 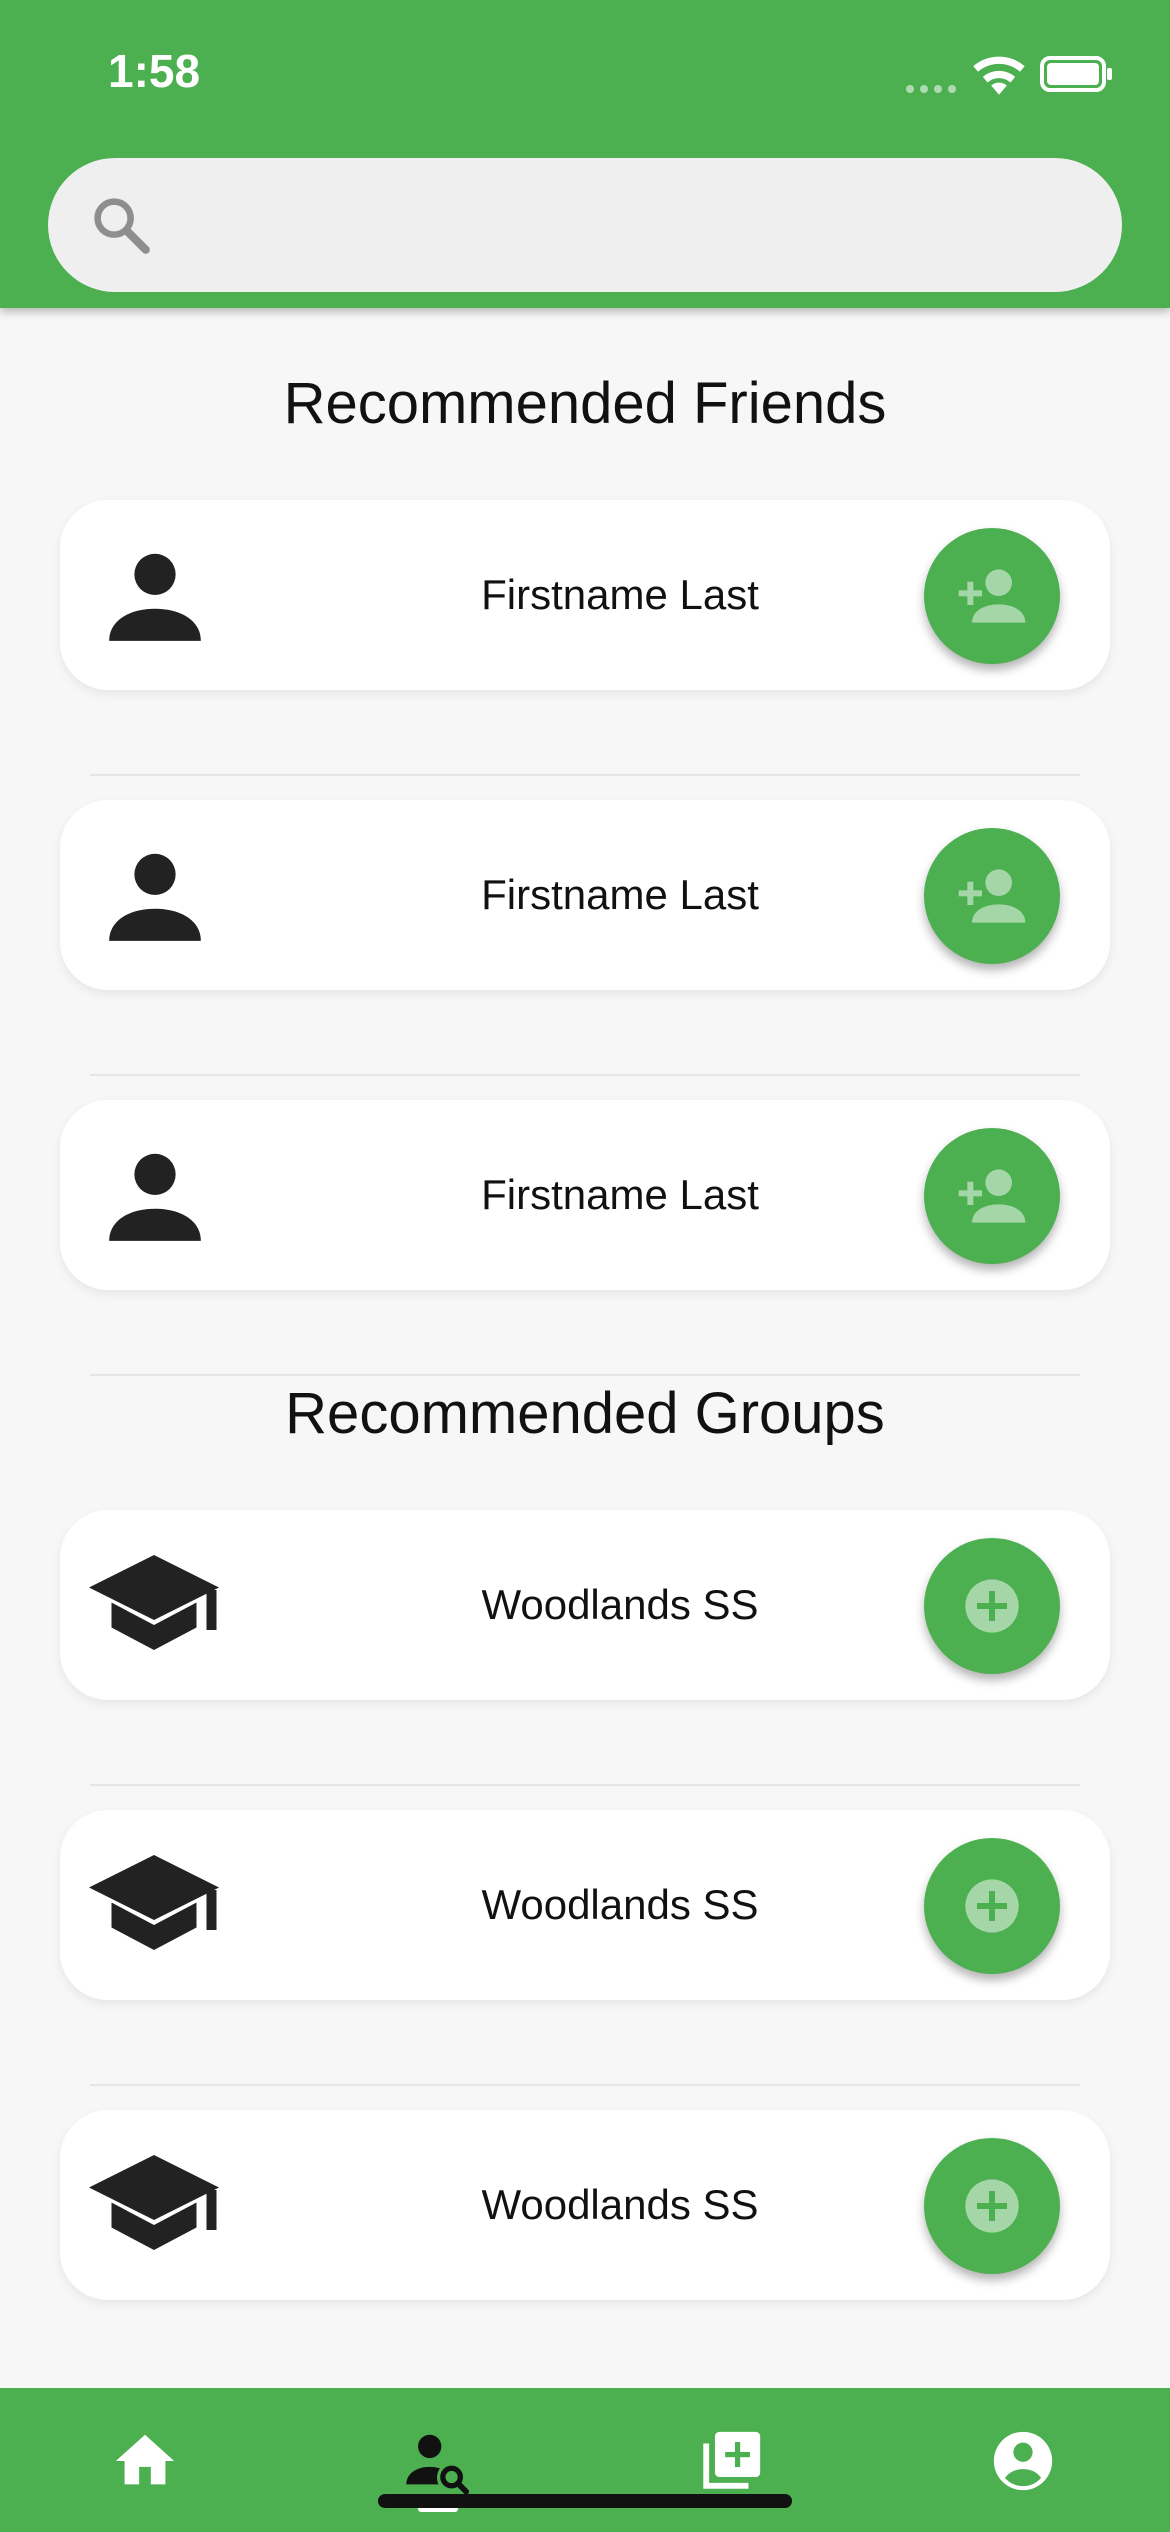 What do you see at coordinates (585, 403) in the screenshot?
I see `friends-section-title: Recommended Friends` at bounding box center [585, 403].